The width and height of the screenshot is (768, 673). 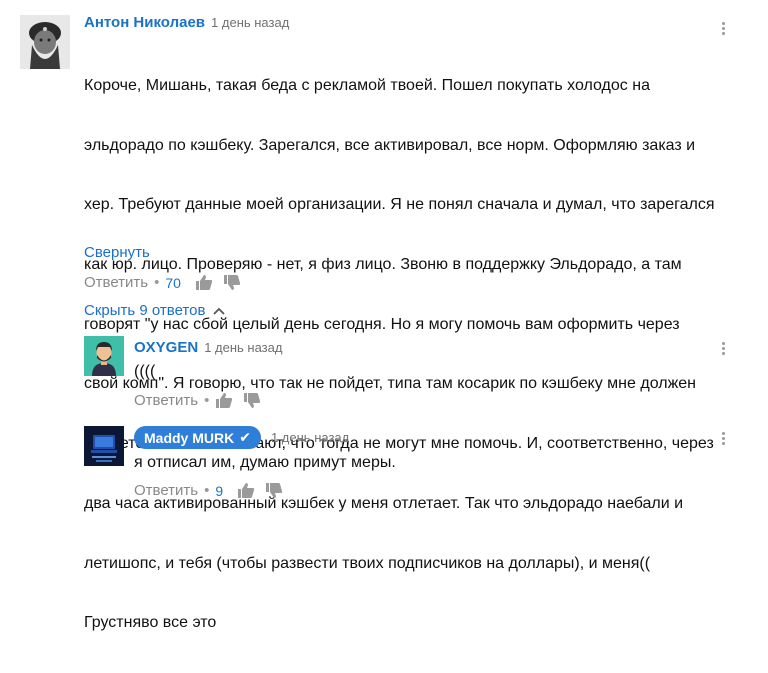 I want to click on comment-time: 1 день назад, so click(x=250, y=22).